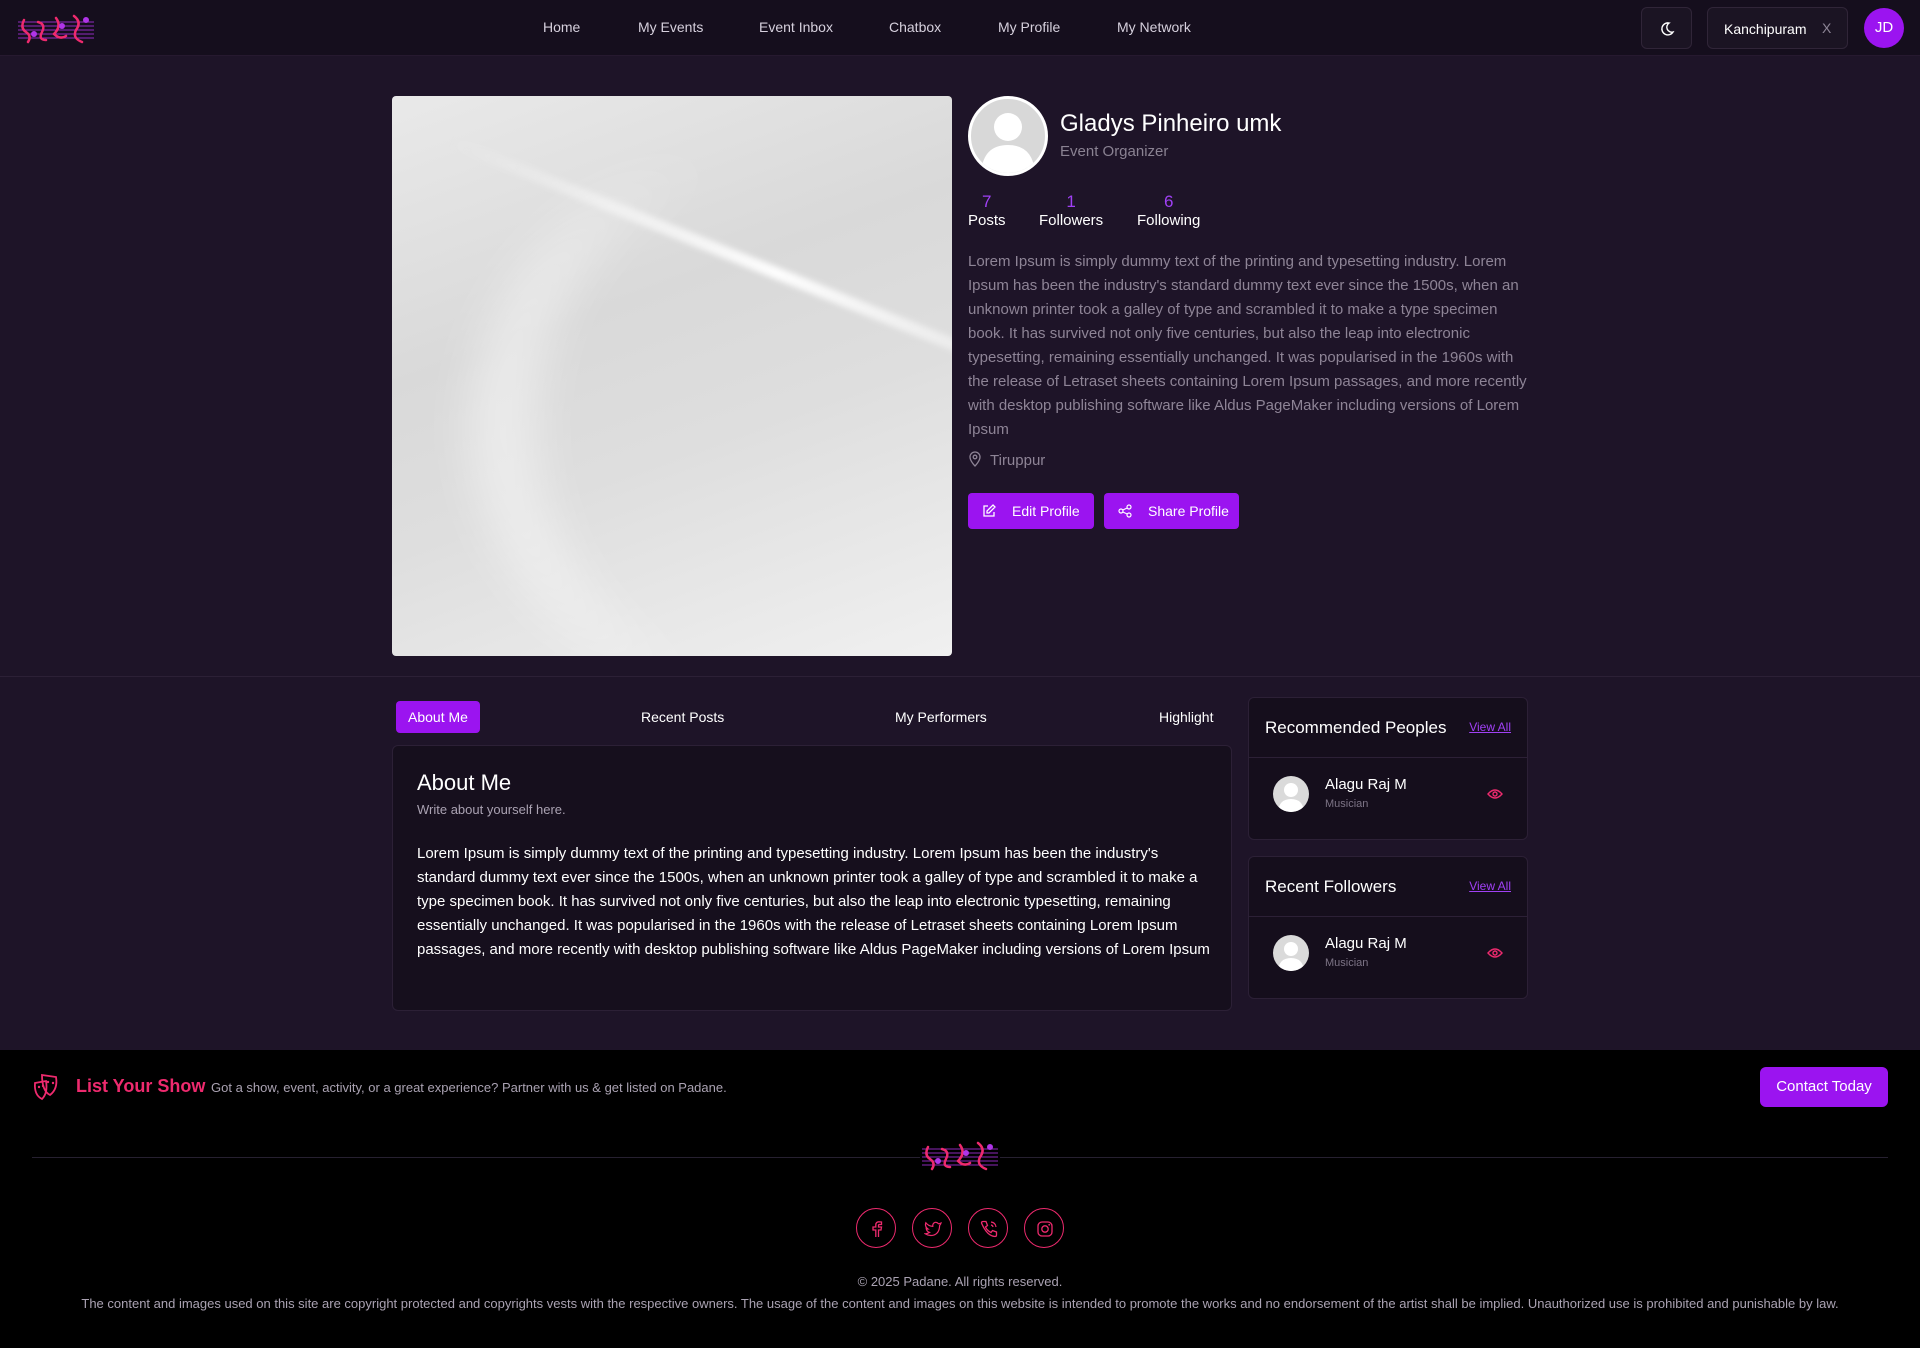 The width and height of the screenshot is (1920, 1348). Describe the element at coordinates (670, 27) in the screenshot. I see `nav-my-events: My Events` at that location.